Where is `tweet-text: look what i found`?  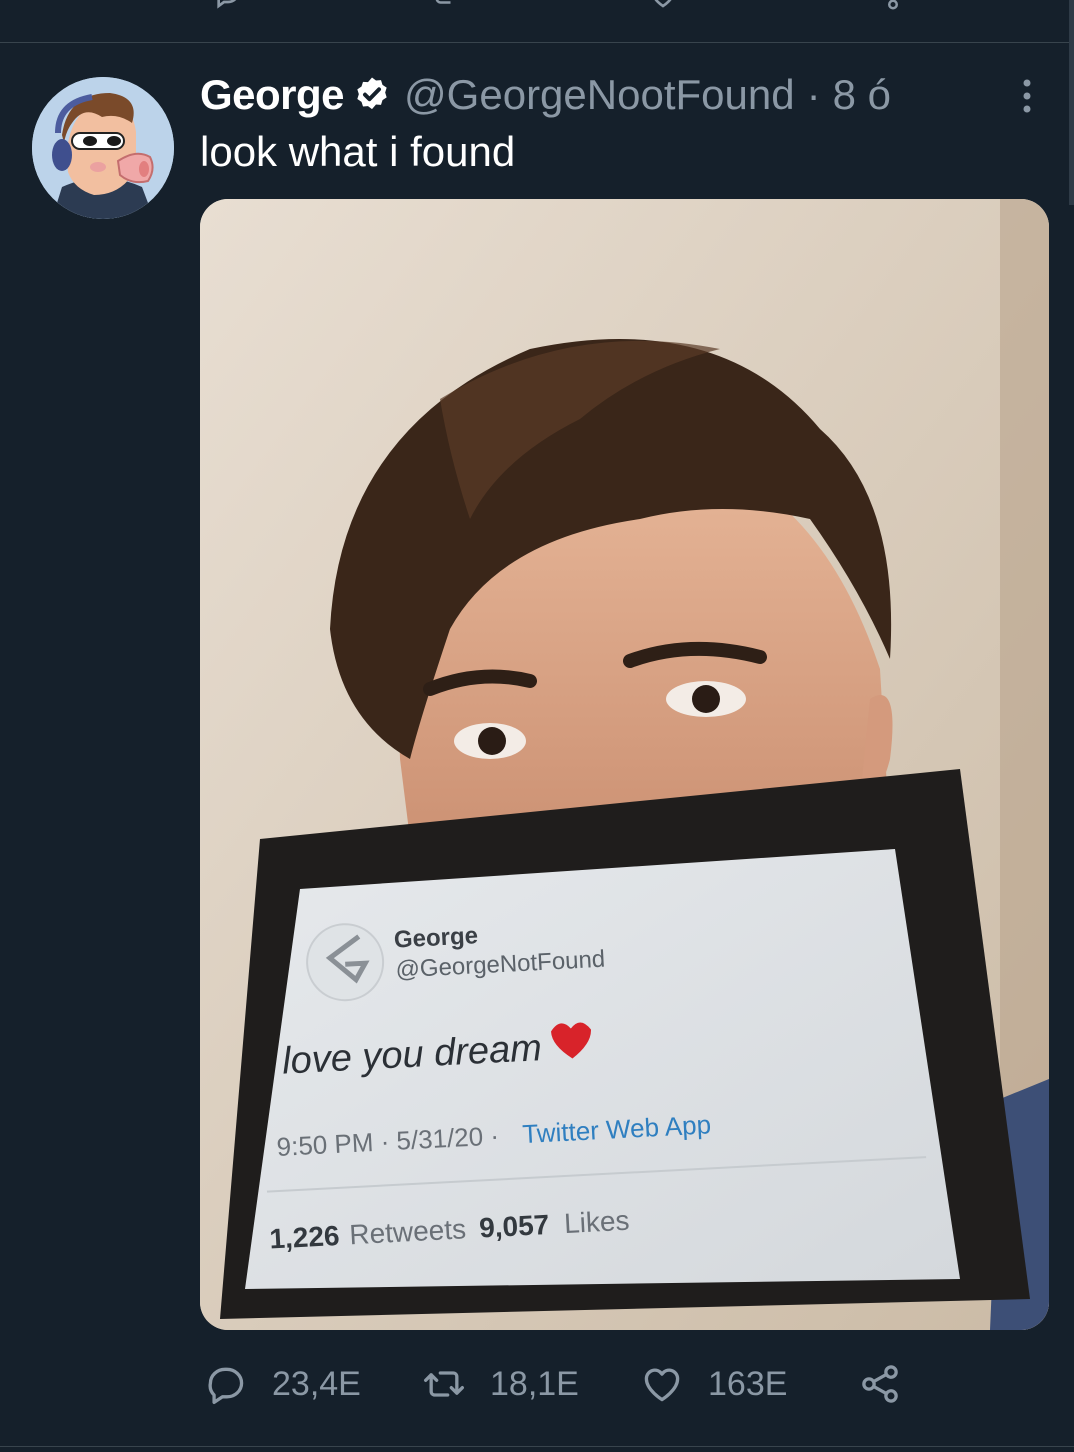 tweet-text: look what i found is located at coordinates (358, 151).